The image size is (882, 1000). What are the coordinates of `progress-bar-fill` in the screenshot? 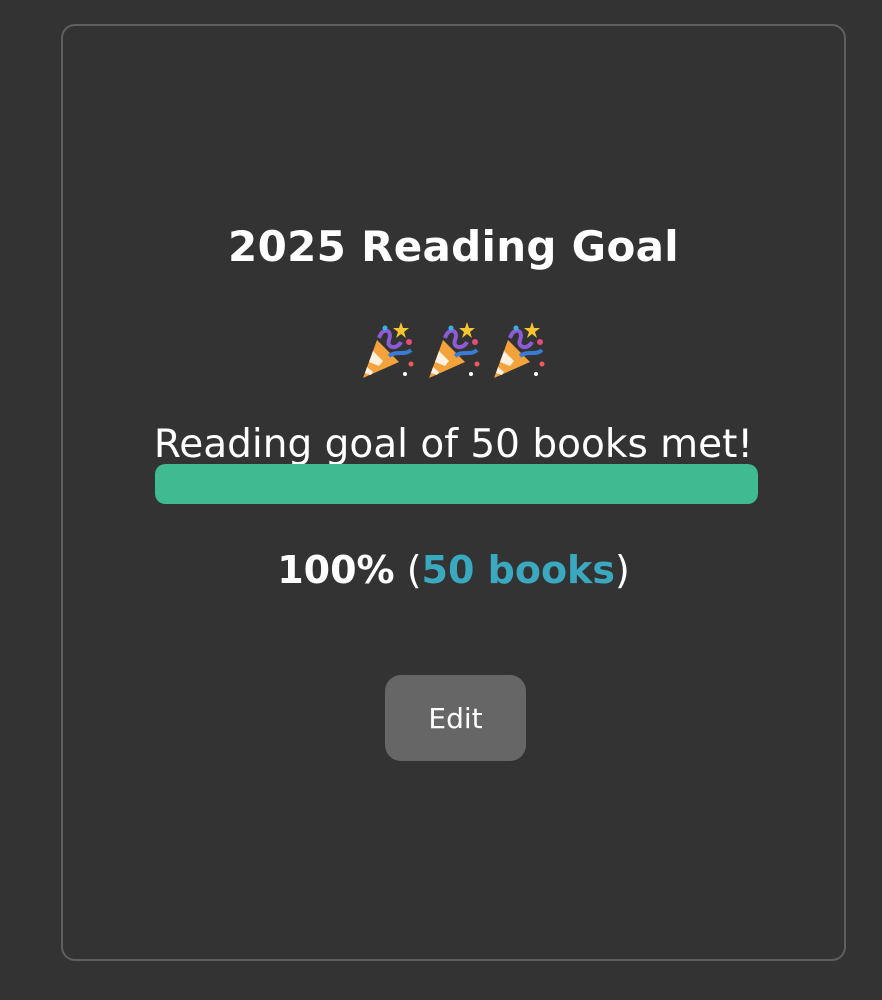 It's located at (456, 484).